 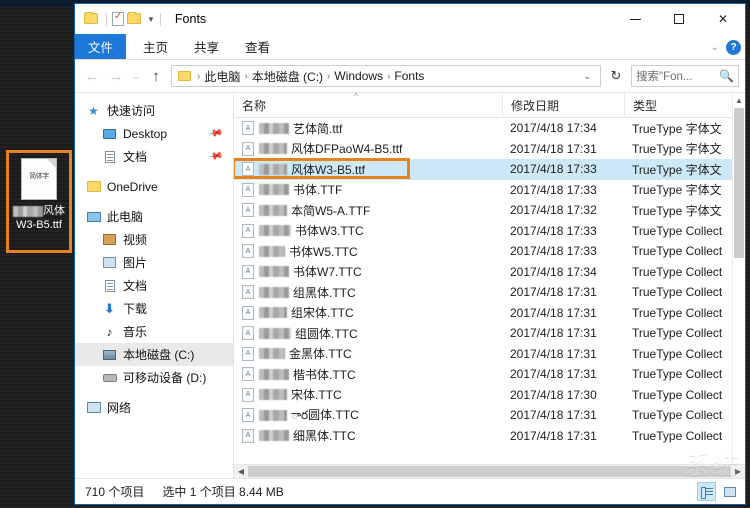 I want to click on maximize-button, so click(x=679, y=19).